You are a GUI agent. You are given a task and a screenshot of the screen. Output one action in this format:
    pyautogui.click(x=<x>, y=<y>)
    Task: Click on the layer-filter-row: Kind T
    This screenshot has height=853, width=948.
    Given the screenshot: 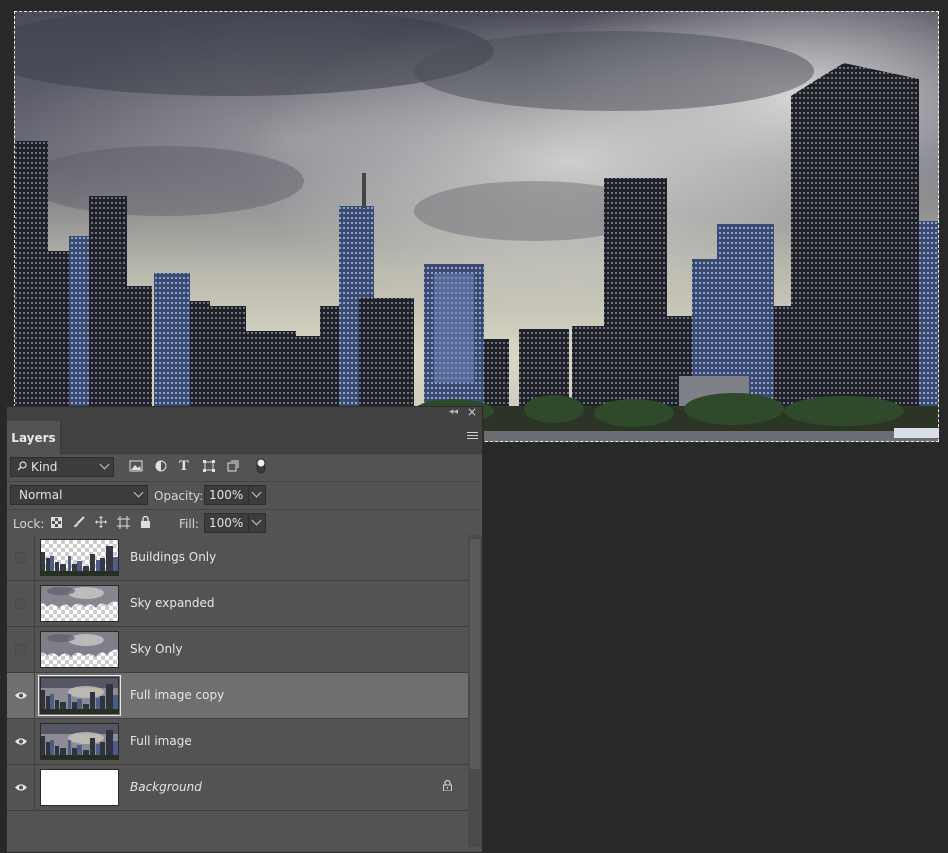 What is the action you would take?
    pyautogui.click(x=244, y=468)
    